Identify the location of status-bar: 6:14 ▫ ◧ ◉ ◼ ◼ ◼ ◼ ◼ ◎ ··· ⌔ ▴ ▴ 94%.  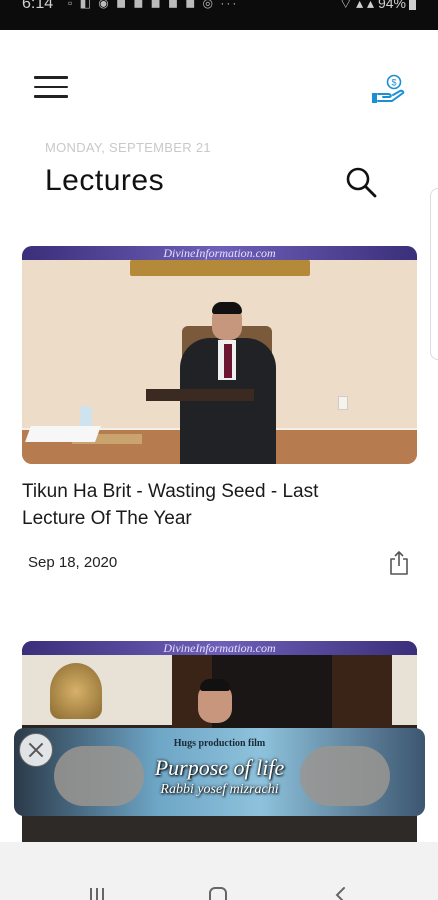
(219, 15).